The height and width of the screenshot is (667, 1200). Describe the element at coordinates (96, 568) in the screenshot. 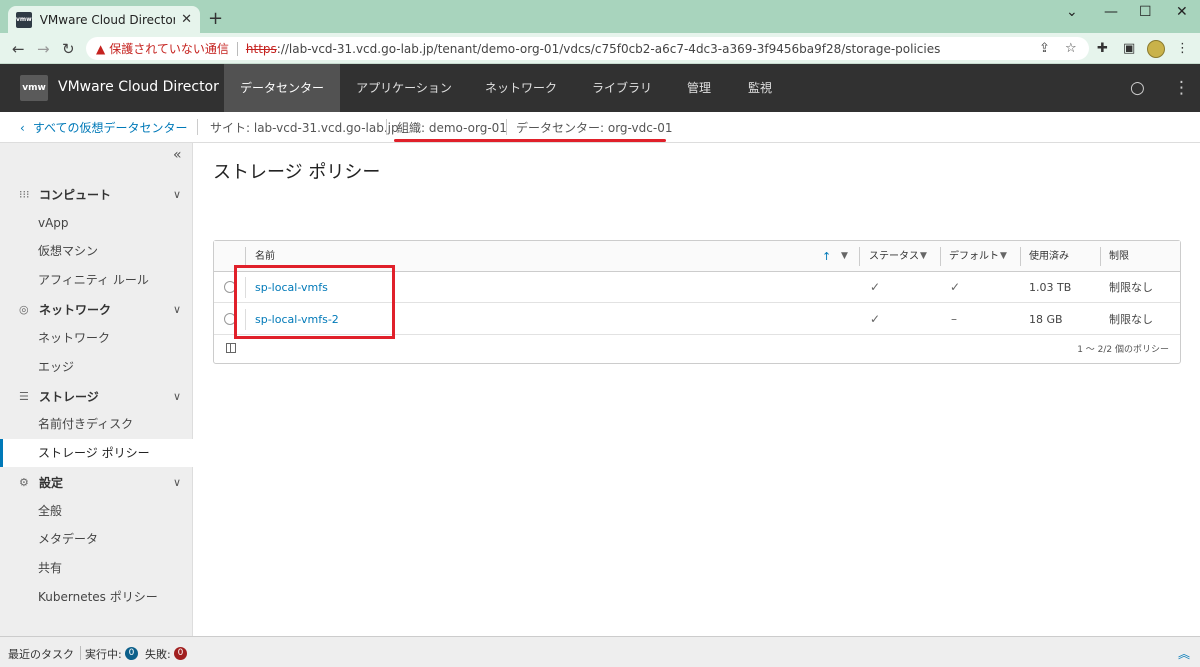

I see `sidebar-item-sharing: 共有` at that location.